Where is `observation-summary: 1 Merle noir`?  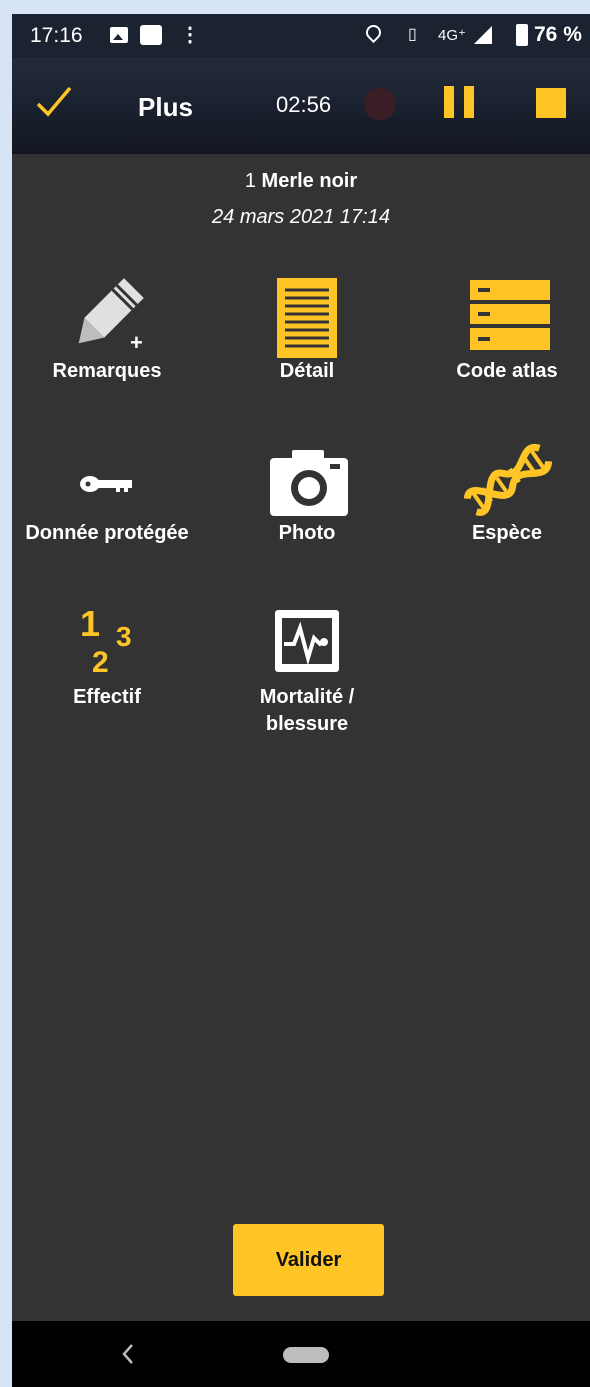
observation-summary: 1 Merle noir is located at coordinates (301, 181).